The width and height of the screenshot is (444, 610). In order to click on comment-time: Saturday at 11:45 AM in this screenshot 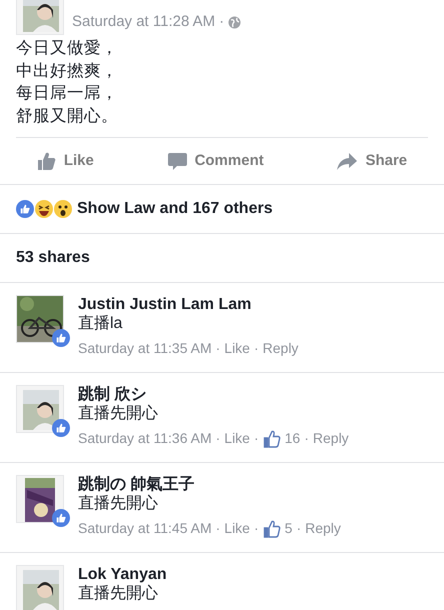, I will do `click(145, 528)`.